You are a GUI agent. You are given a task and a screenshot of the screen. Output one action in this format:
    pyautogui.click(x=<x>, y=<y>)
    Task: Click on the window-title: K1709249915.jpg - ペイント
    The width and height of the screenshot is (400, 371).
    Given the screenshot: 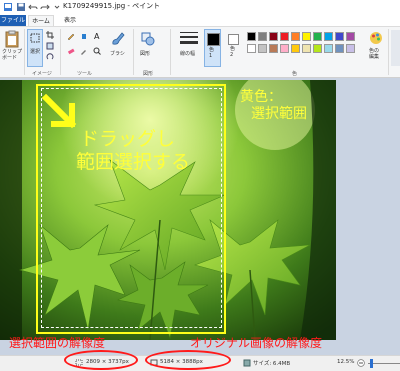 What is the action you would take?
    pyautogui.click(x=112, y=6)
    